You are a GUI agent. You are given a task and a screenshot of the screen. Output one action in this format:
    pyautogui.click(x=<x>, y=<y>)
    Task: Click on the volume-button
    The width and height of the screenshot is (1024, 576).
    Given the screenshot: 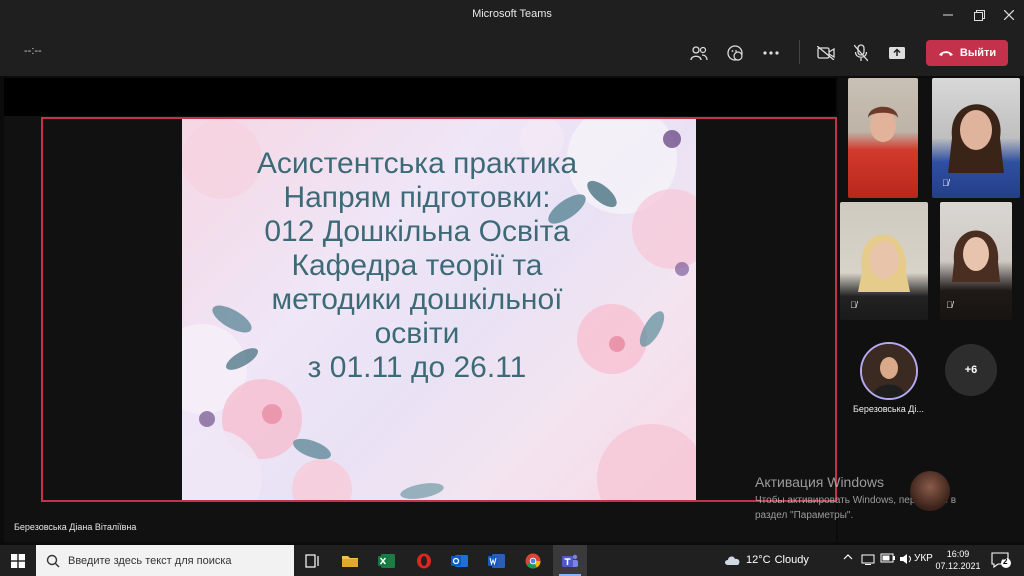 What is the action you would take?
    pyautogui.click(x=906, y=560)
    